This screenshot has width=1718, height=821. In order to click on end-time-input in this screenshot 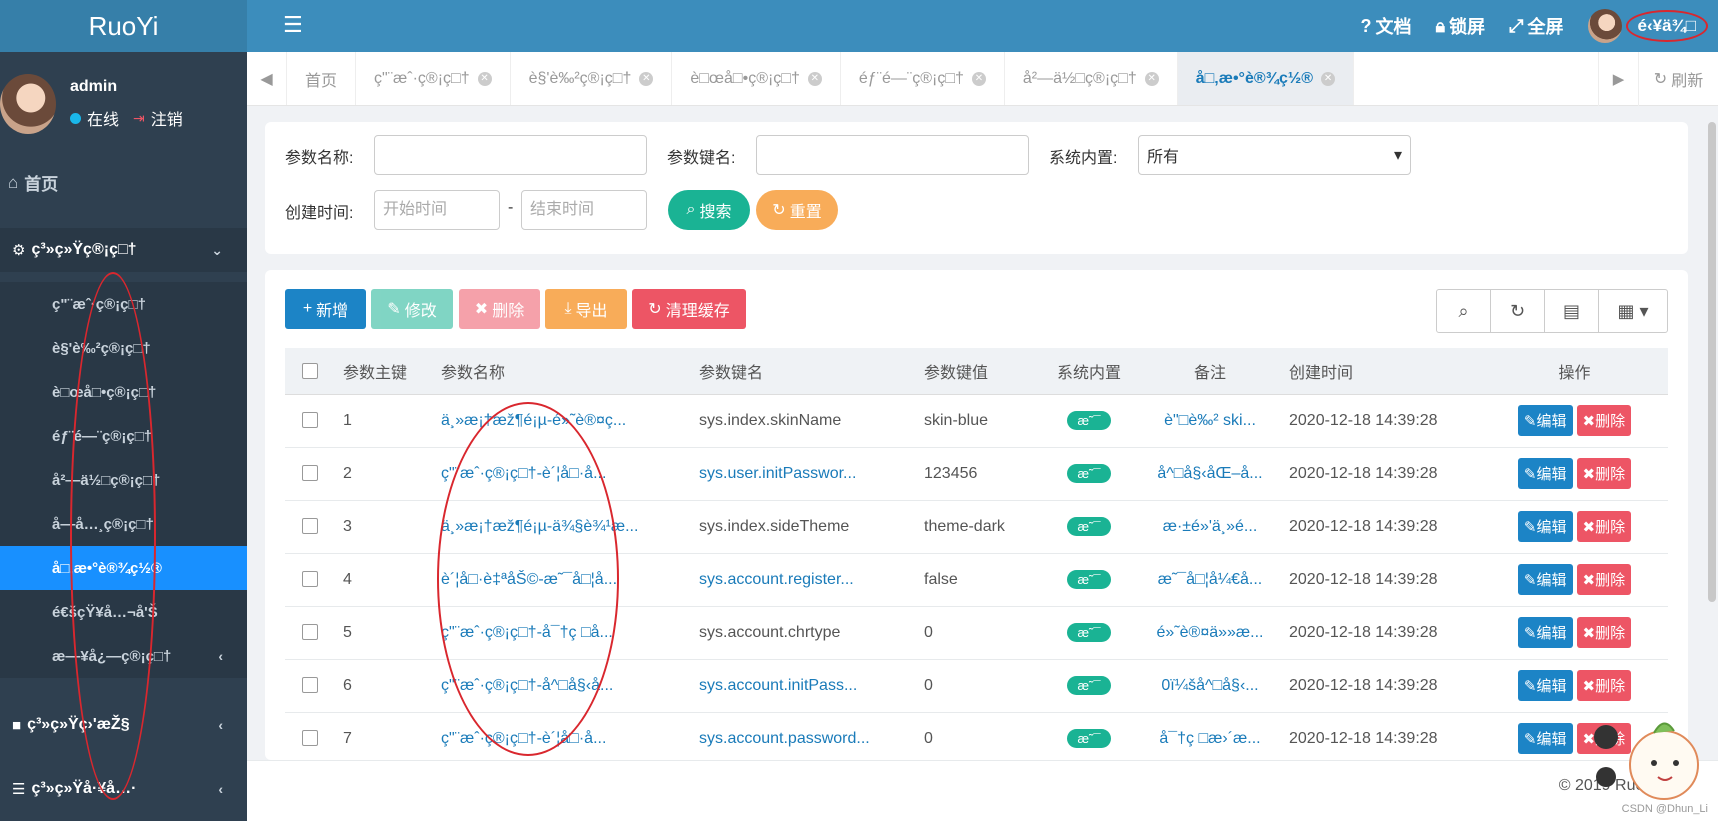, I will do `click(584, 210)`.